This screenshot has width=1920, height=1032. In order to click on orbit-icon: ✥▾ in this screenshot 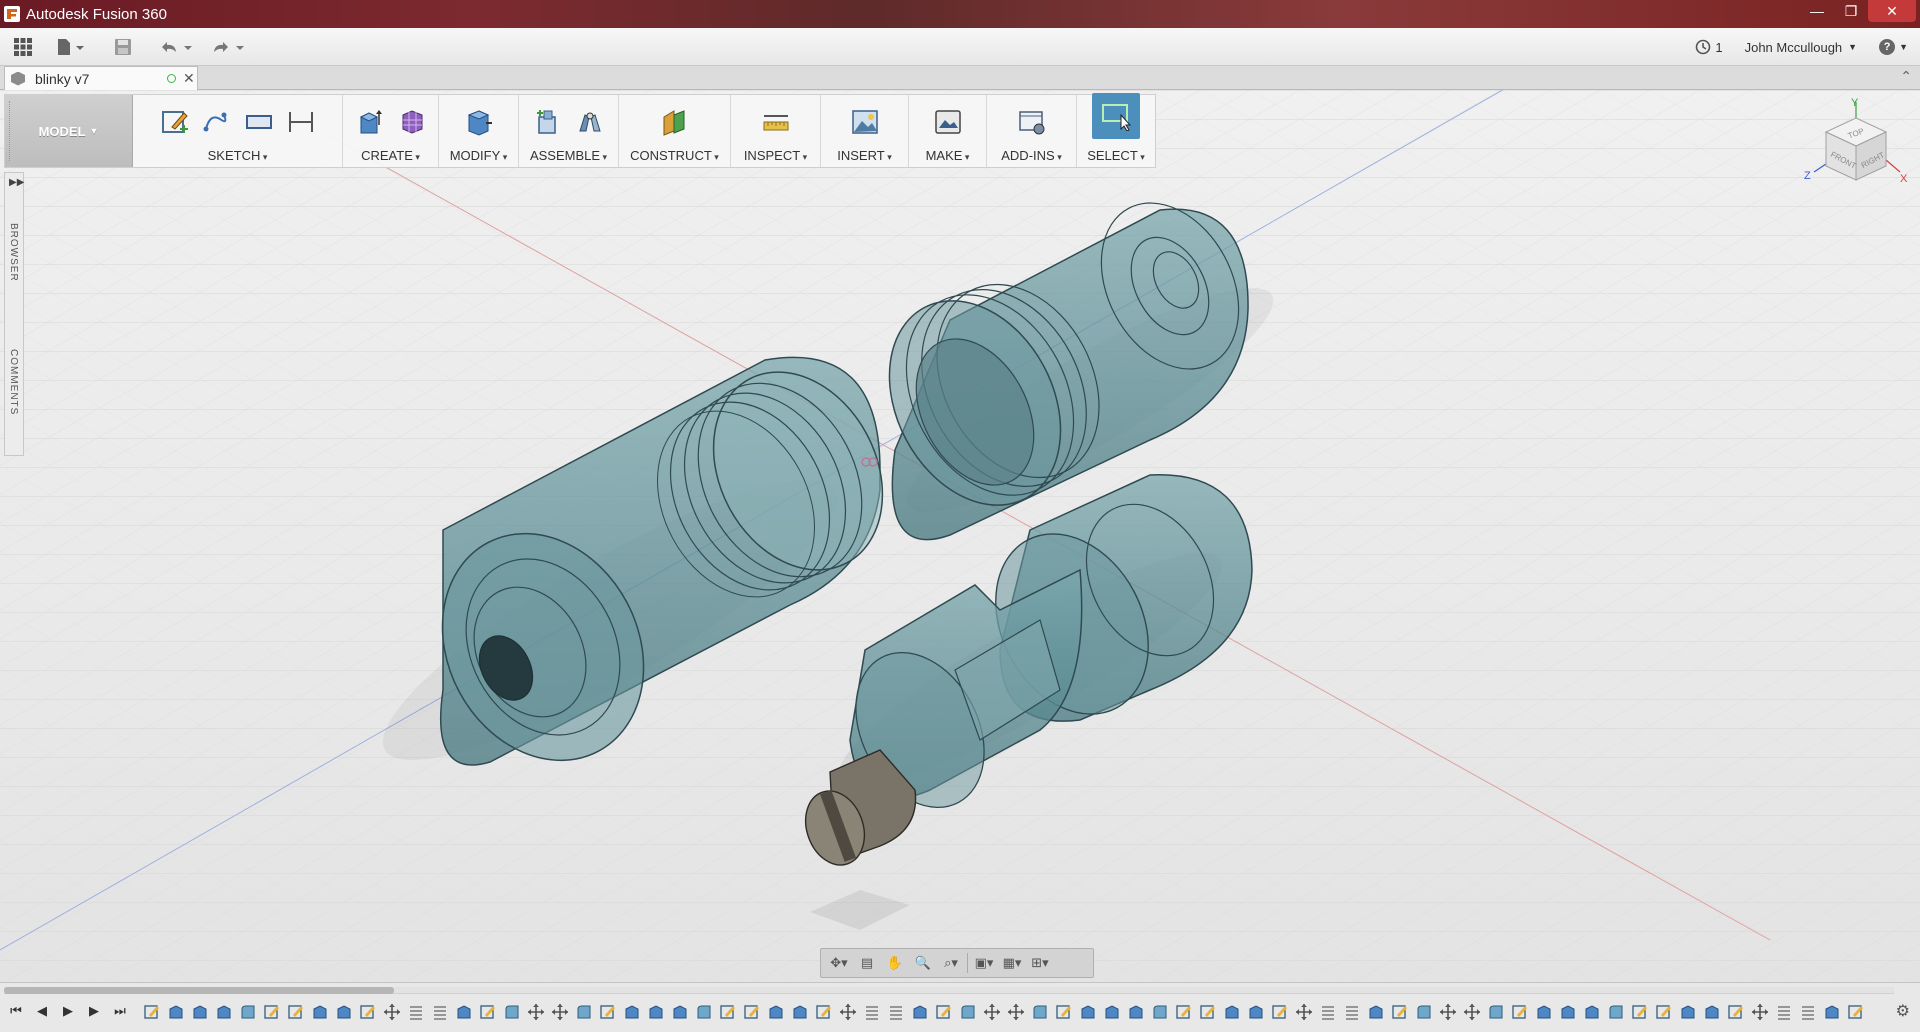, I will do `click(839, 963)`.